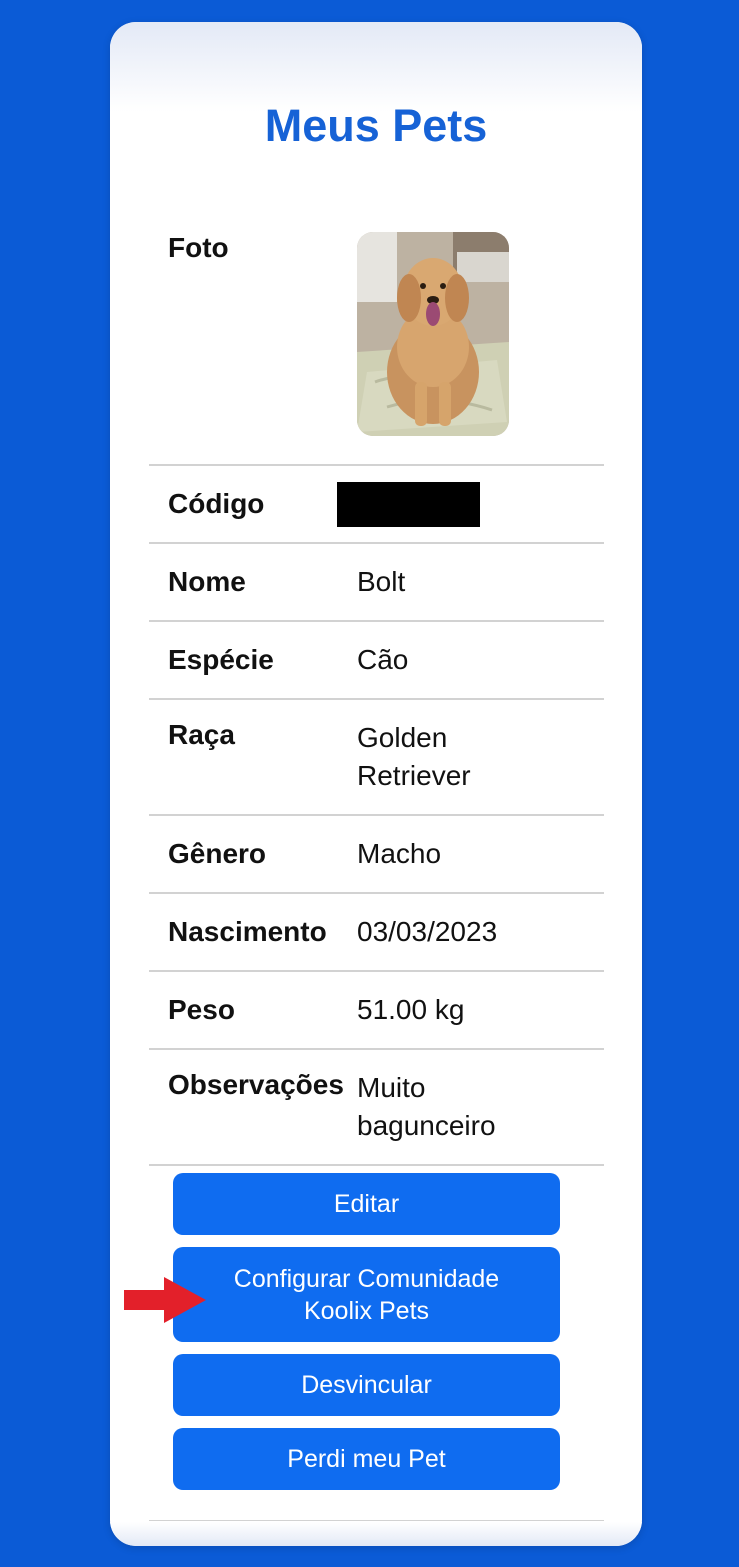  I want to click on row-observacoes: Observações Muito bagunceiro, so click(376, 1108).